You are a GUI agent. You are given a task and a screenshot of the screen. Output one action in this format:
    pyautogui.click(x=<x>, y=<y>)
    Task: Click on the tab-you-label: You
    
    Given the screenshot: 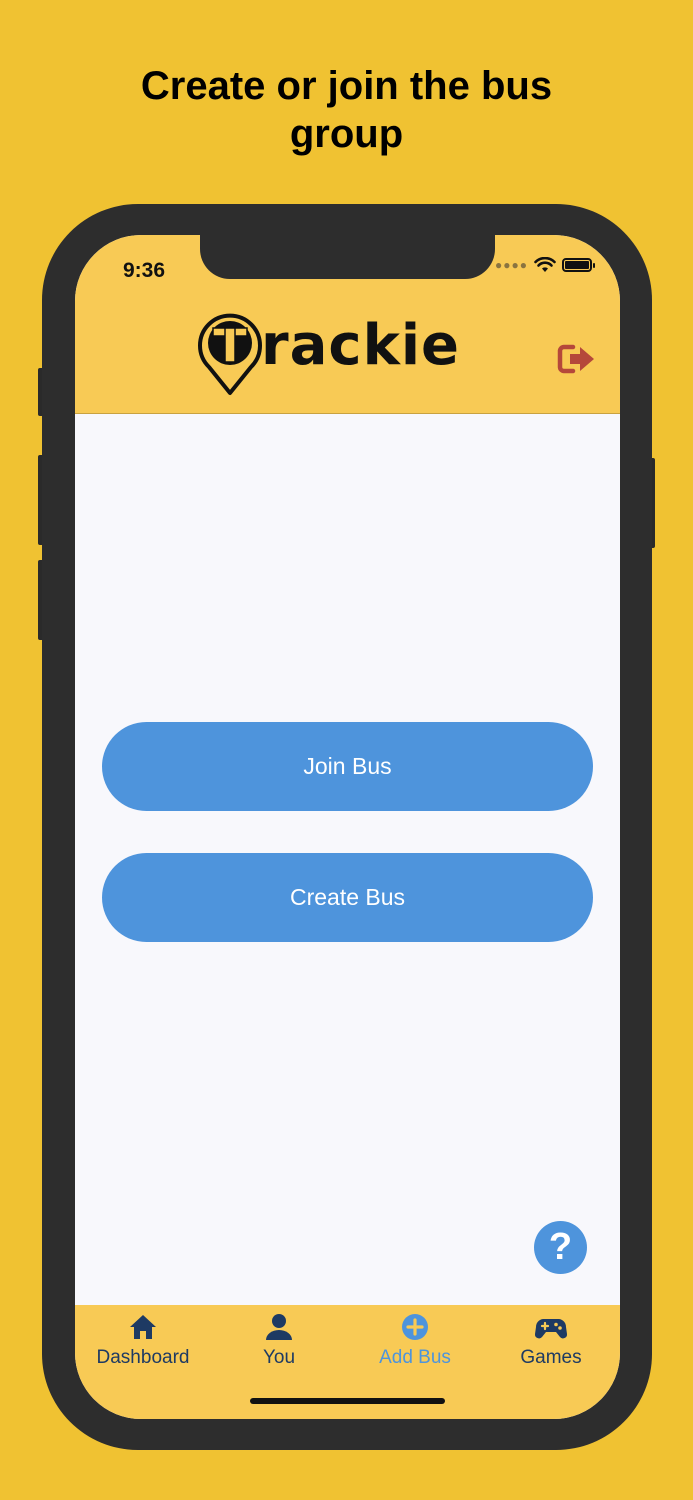 What is the action you would take?
    pyautogui.click(x=279, y=1357)
    